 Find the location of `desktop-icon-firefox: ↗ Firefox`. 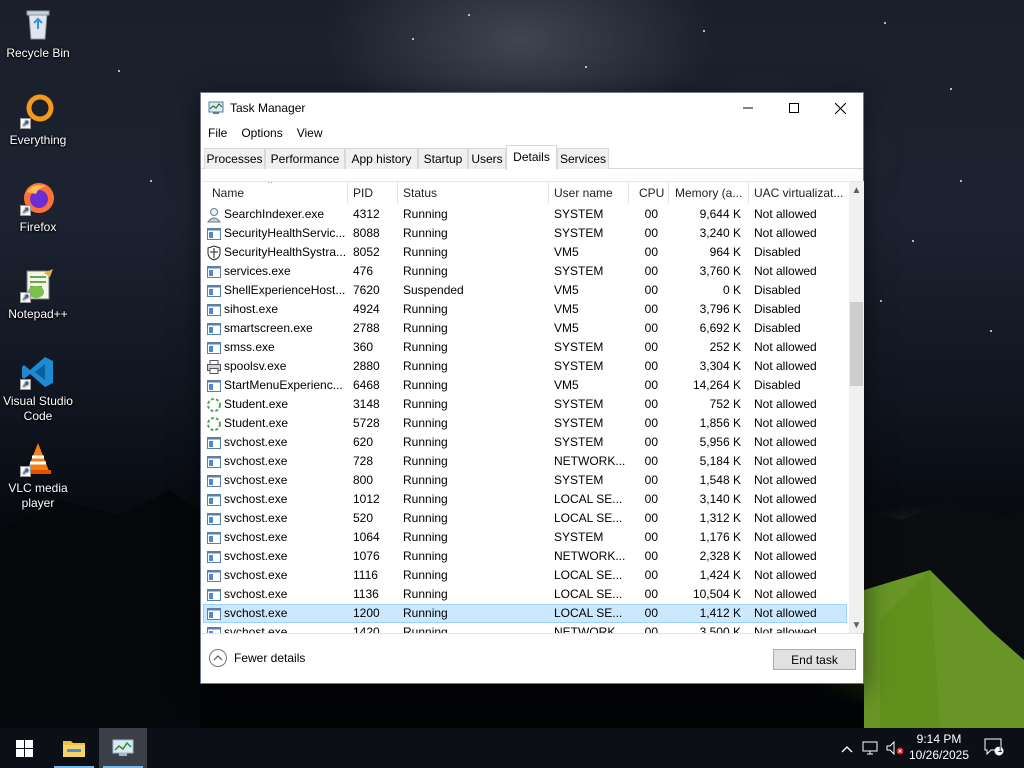

desktop-icon-firefox: ↗ Firefox is located at coordinates (38, 207).